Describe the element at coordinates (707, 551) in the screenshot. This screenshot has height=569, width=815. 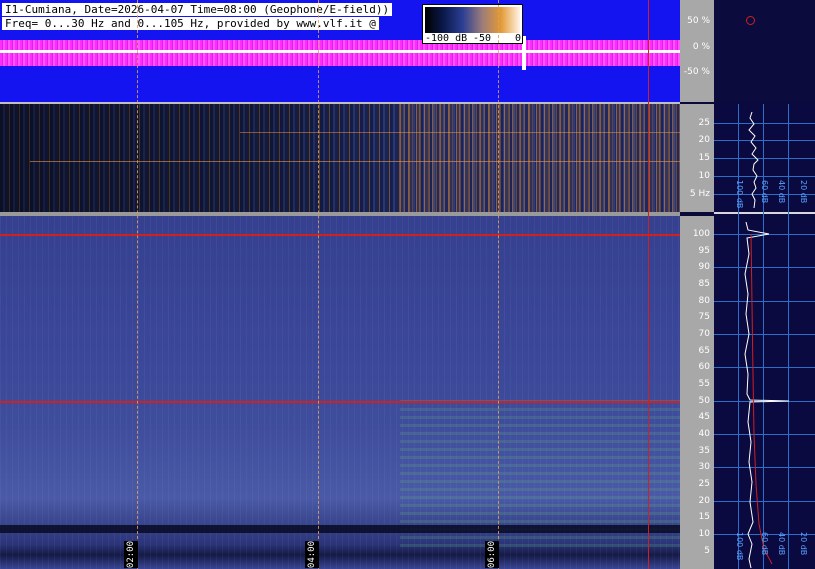
I see `frequency-tick: 5` at that location.